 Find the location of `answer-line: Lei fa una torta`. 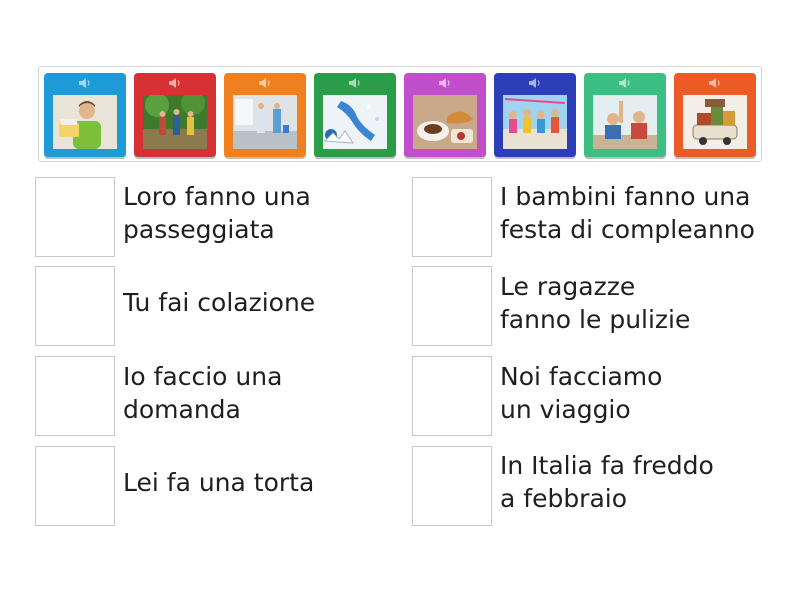

answer-line: Lei fa una torta is located at coordinates (219, 482).